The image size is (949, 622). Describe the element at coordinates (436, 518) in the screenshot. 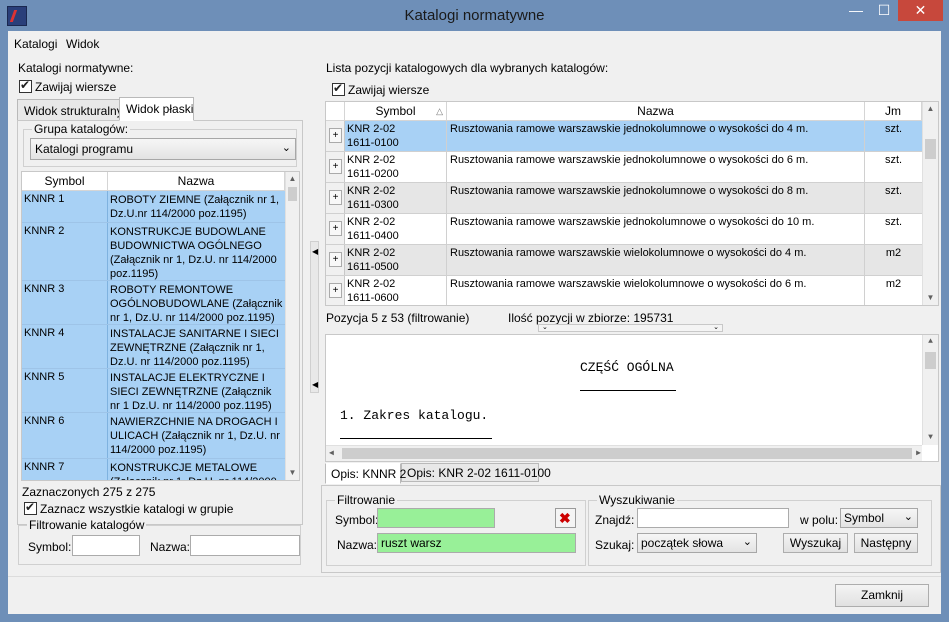

I see `filter-symbol-input` at that location.